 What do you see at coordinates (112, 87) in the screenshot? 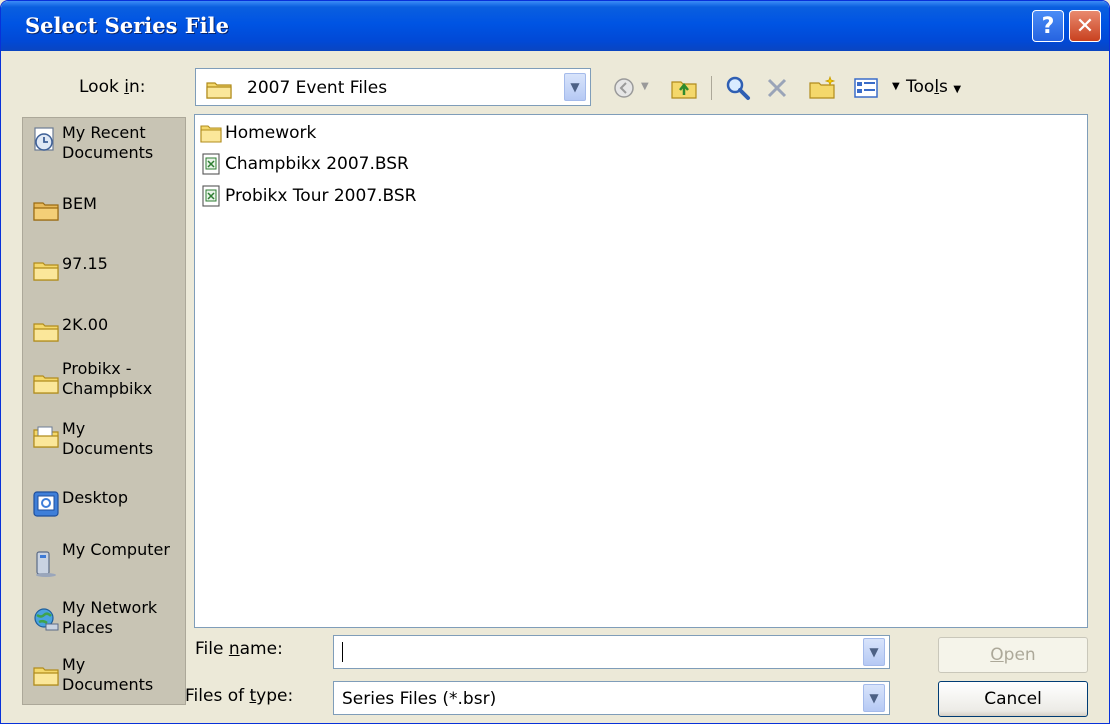
I see `look-in-label: Look in:` at bounding box center [112, 87].